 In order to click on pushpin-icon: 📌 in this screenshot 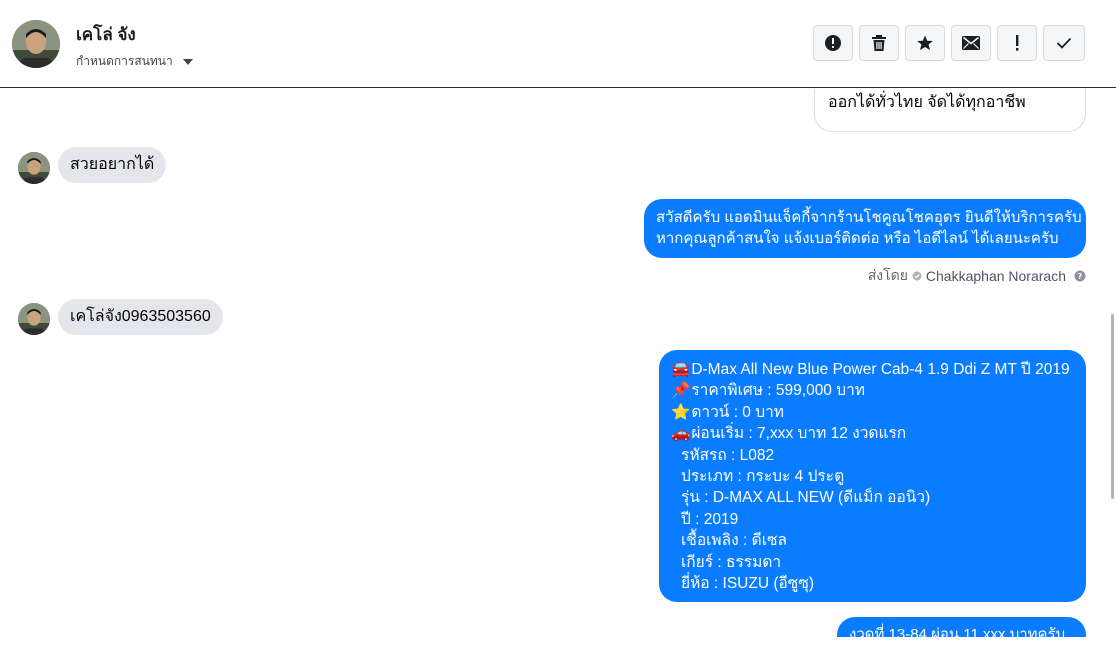, I will do `click(681, 391)`.